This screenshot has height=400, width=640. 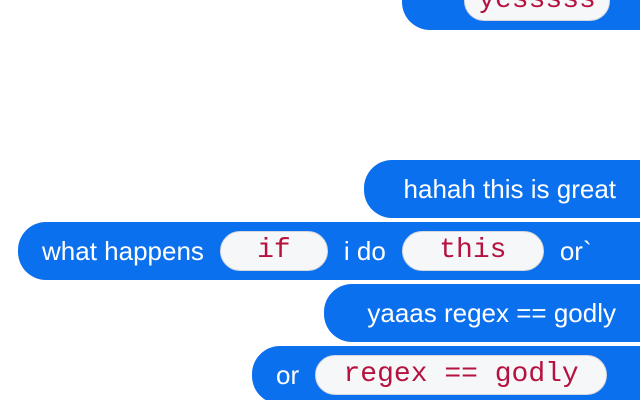 I want to click on message-bubble-yaaas-regex: yaaas regex == godly, so click(x=482, y=313).